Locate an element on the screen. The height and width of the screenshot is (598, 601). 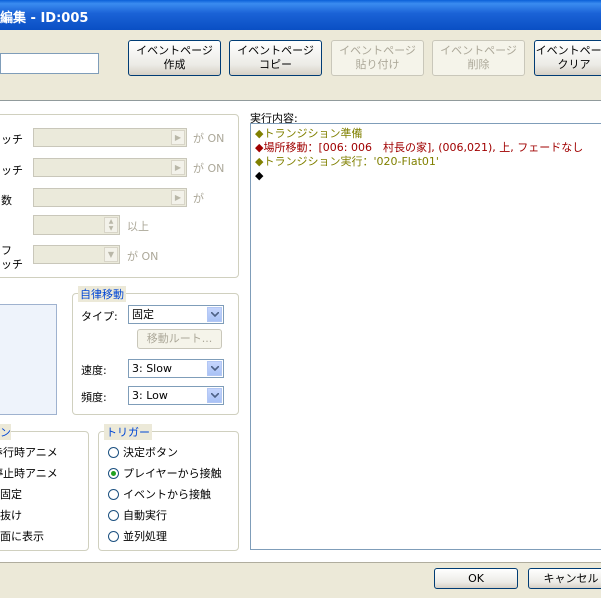
radio-selected-icon is located at coordinates (113, 473).